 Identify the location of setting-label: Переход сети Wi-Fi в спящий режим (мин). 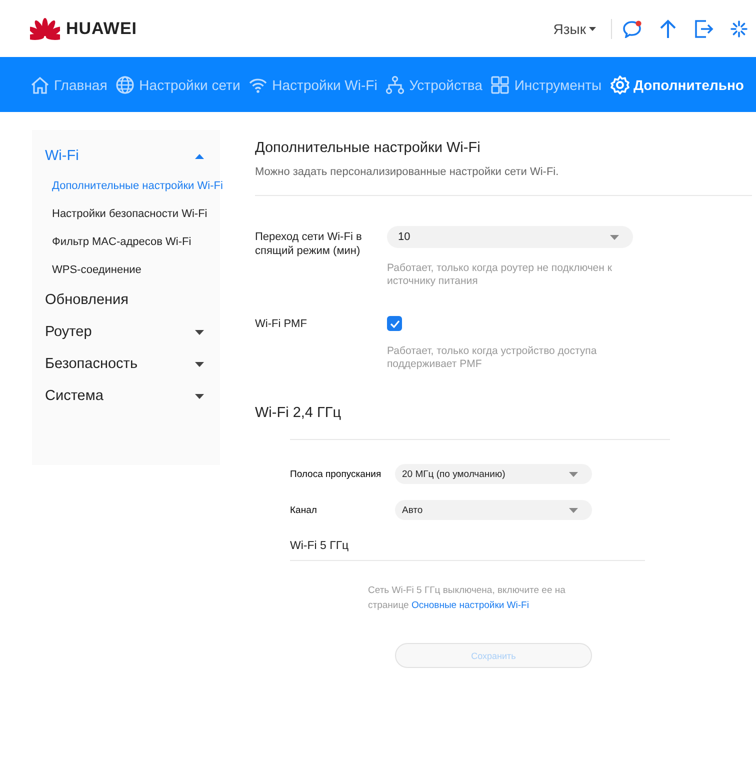
(309, 244).